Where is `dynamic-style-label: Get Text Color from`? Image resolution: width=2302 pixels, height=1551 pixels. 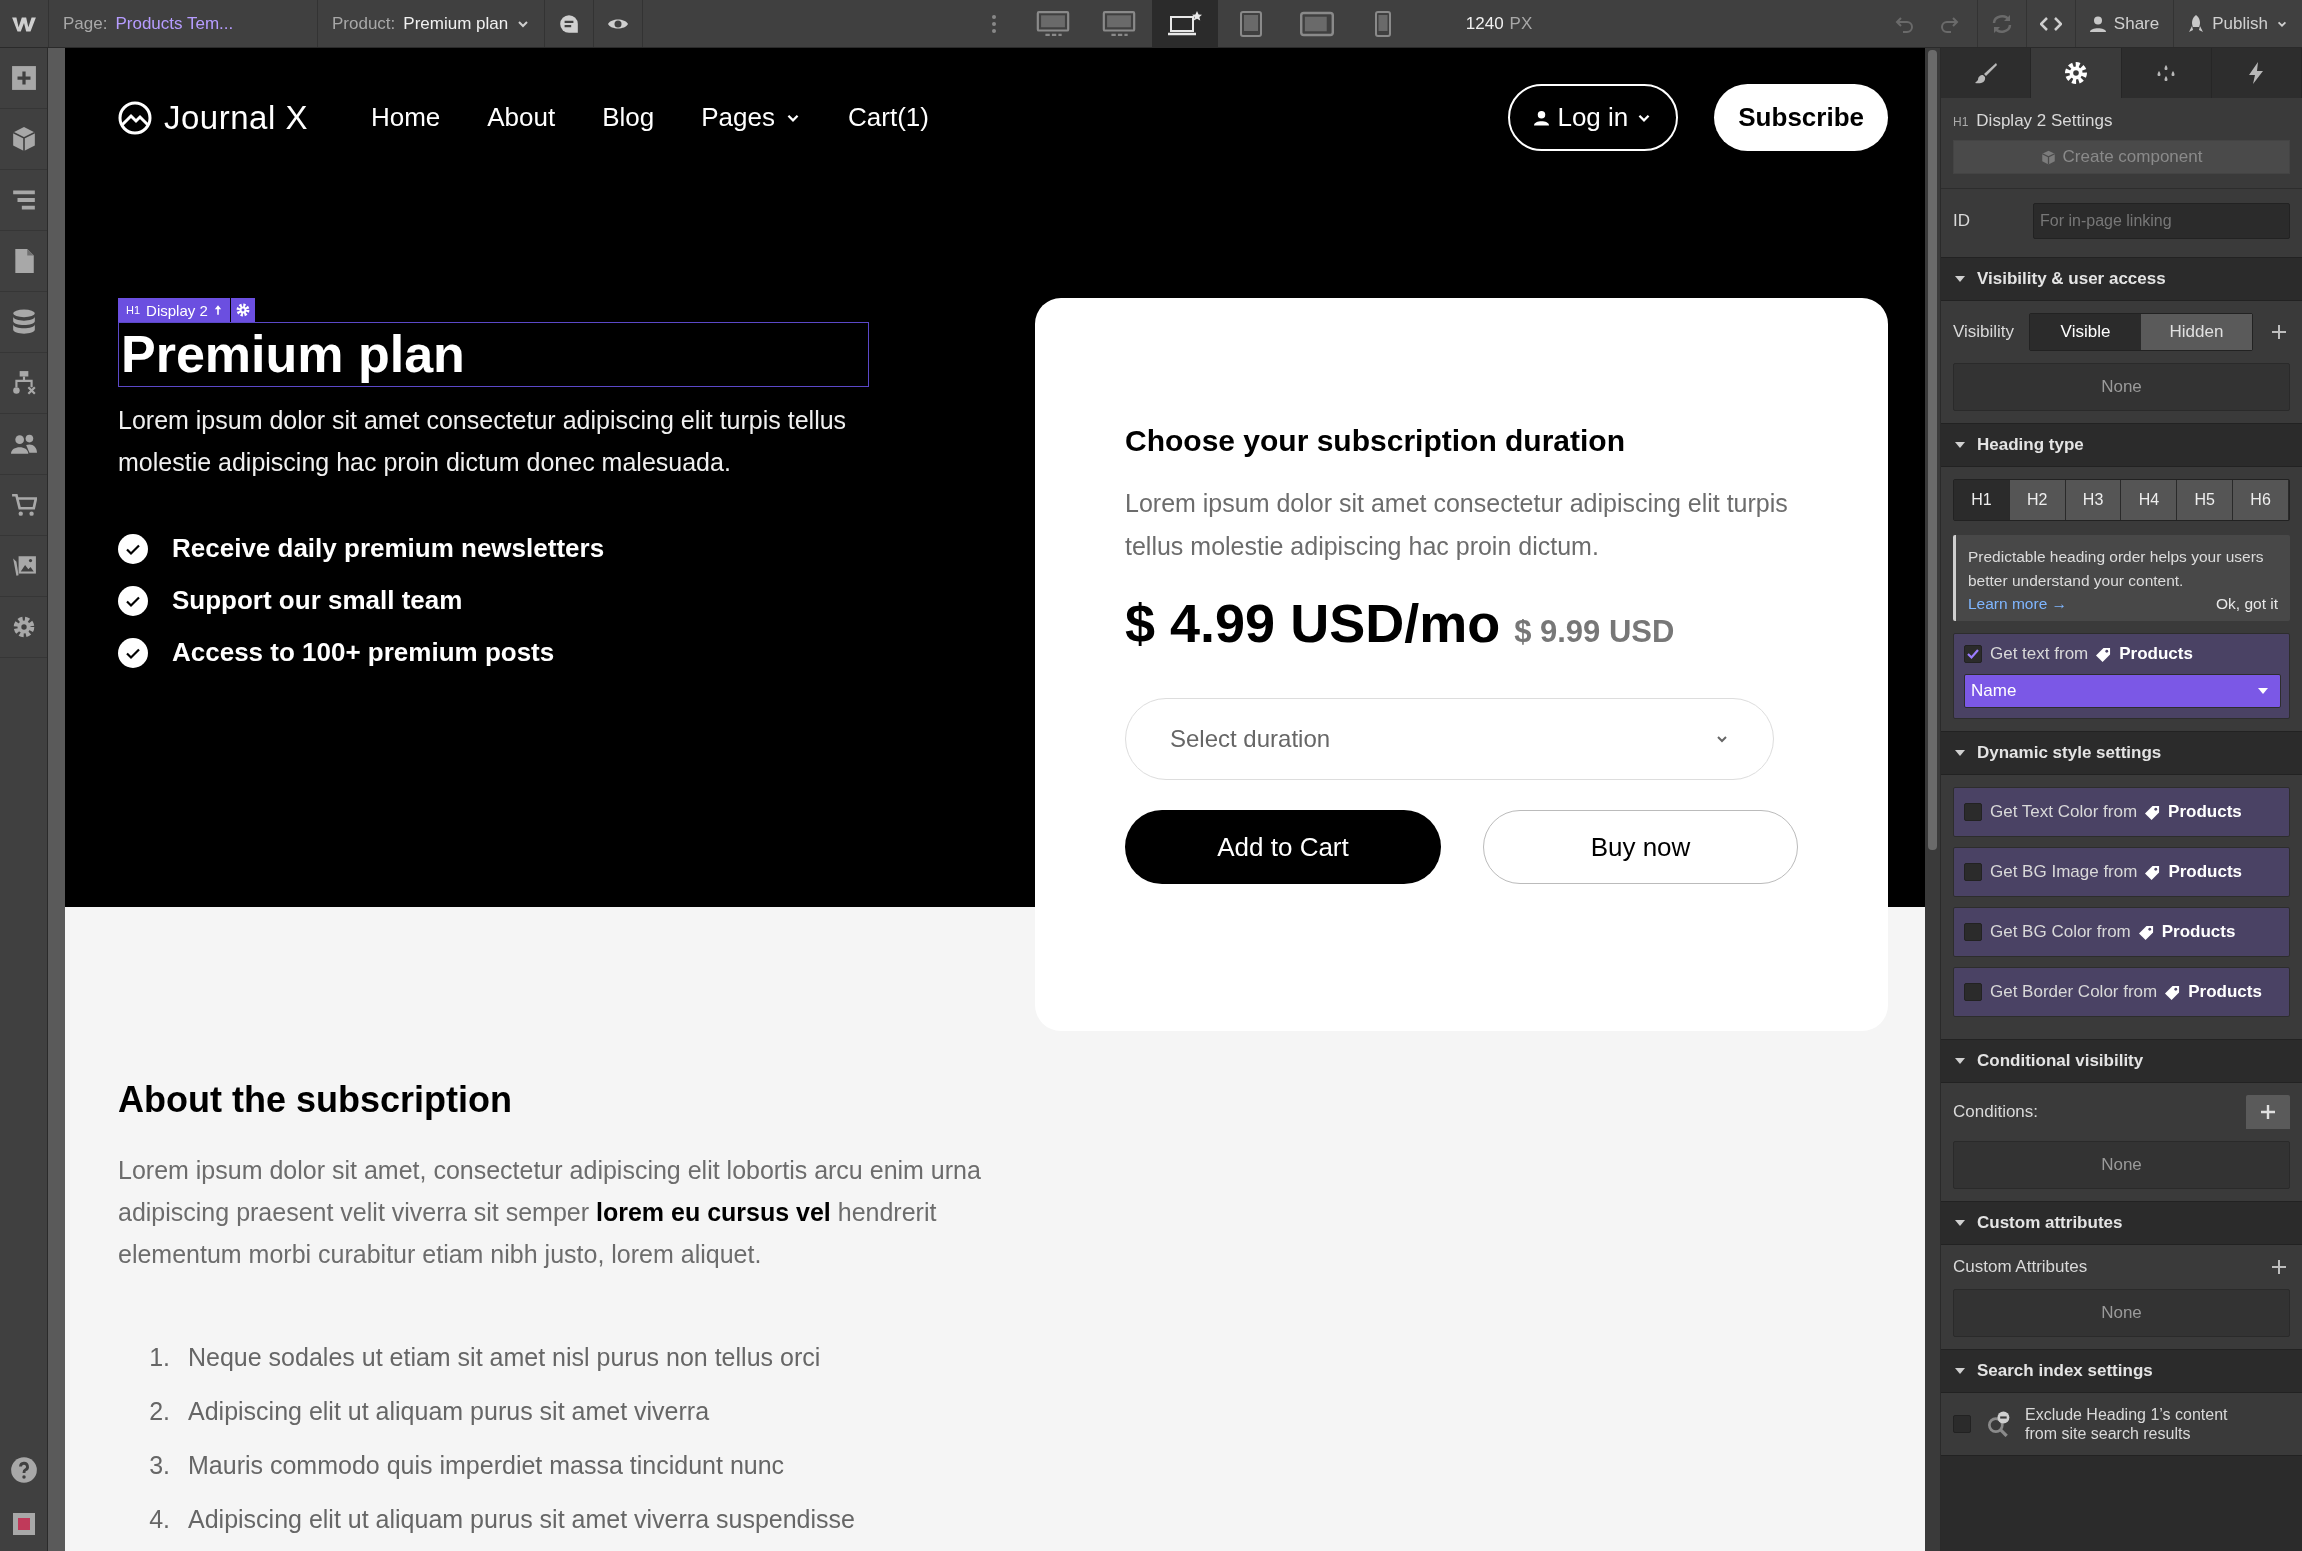
dynamic-style-label: Get Text Color from is located at coordinates (2064, 812).